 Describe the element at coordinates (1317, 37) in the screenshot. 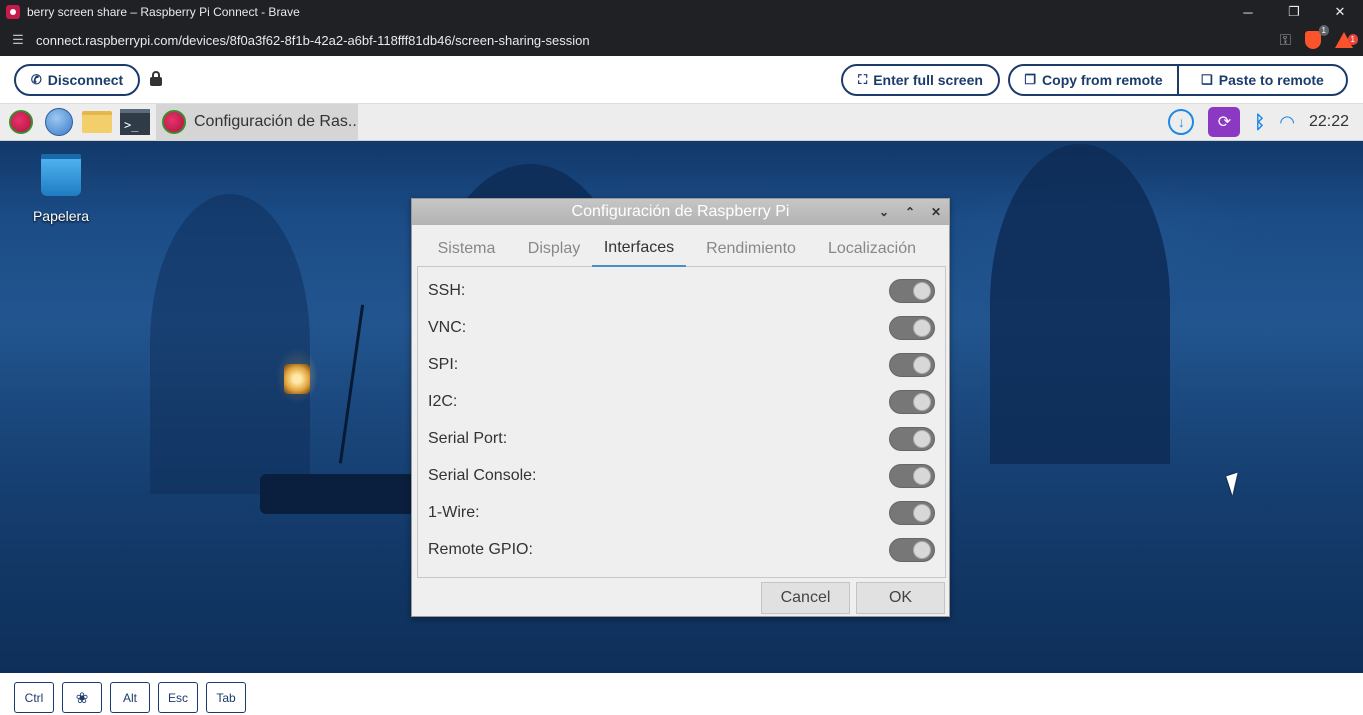

I see `brave-shields-icon: 1` at that location.